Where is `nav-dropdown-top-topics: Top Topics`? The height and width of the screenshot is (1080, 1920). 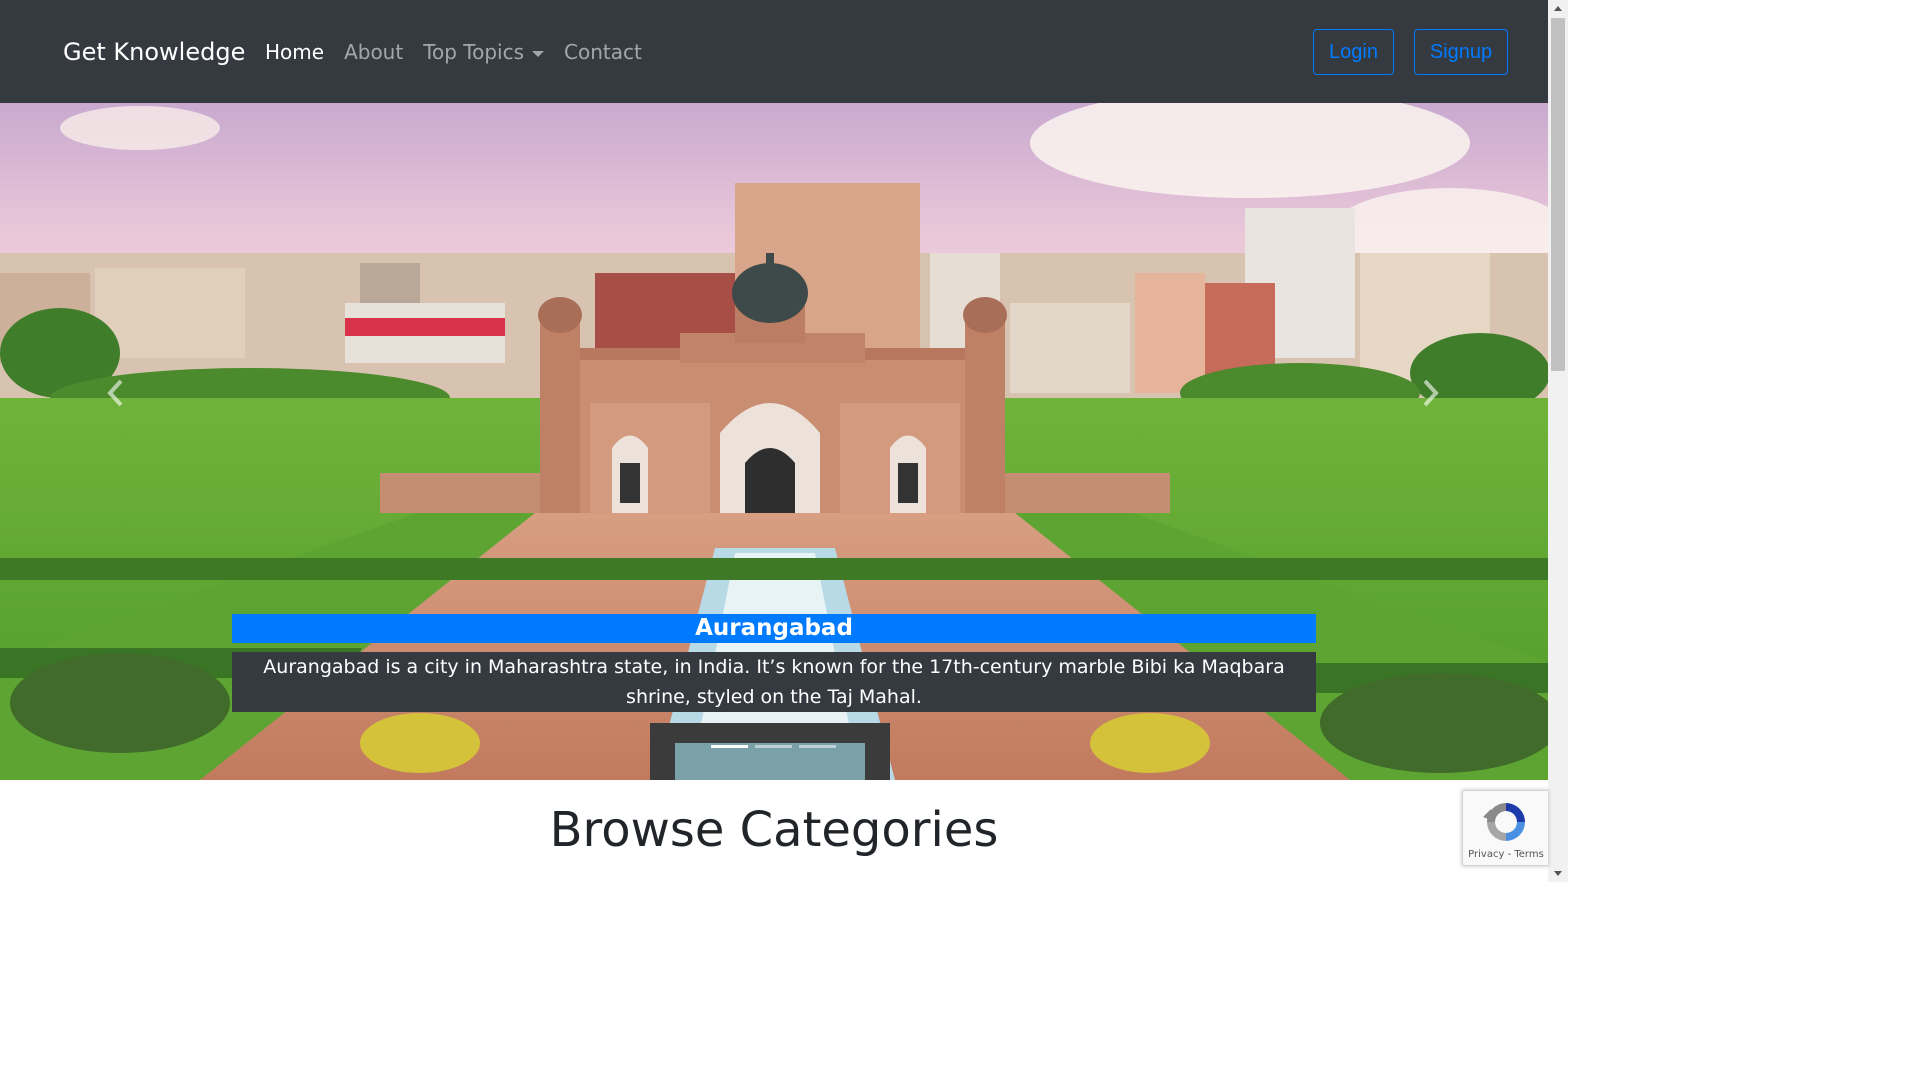
nav-dropdown-top-topics: Top Topics is located at coordinates (484, 52).